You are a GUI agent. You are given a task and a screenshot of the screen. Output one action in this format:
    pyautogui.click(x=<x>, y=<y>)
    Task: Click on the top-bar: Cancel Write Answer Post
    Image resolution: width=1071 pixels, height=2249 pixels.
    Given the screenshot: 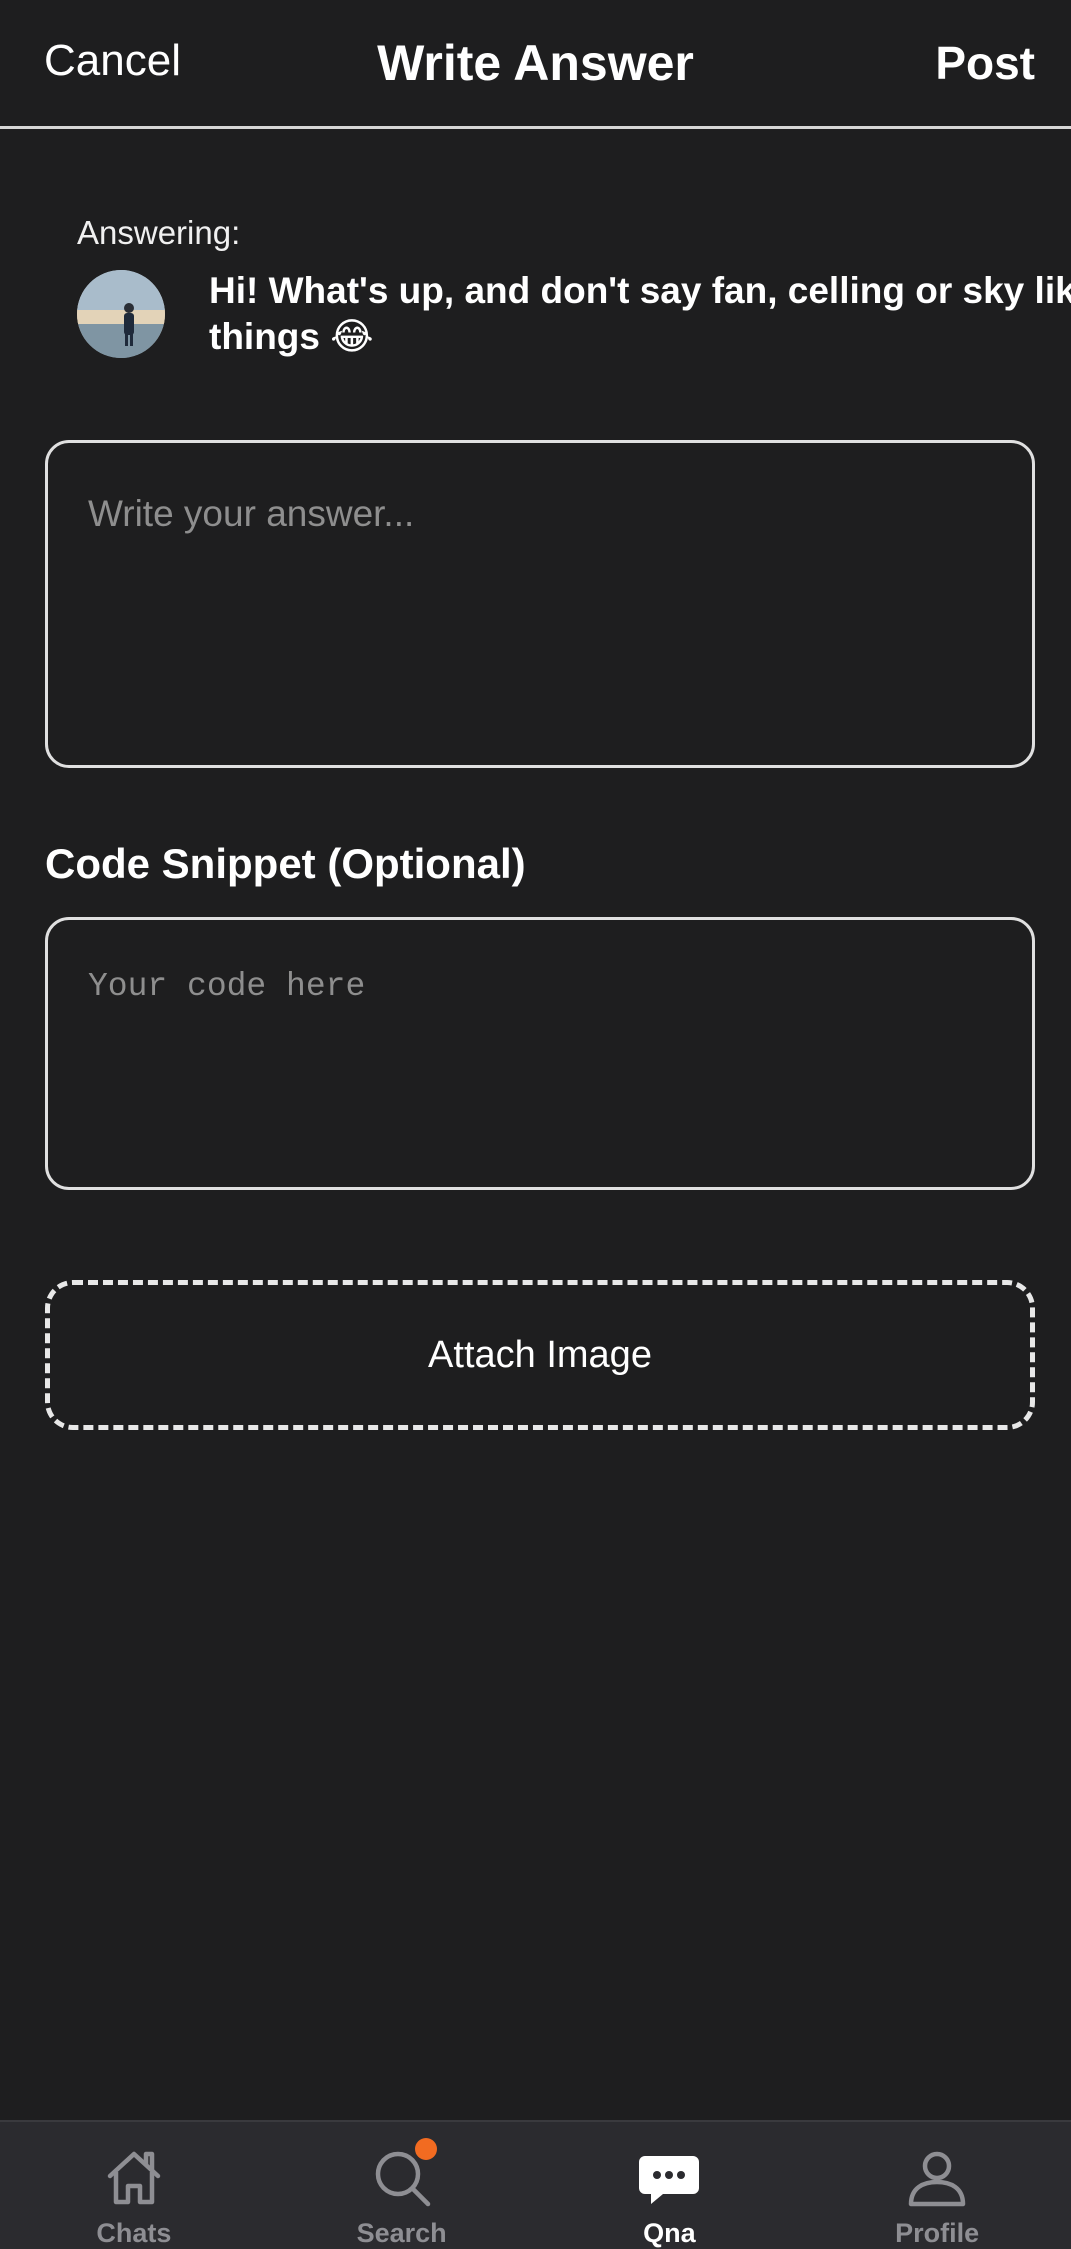 What is the action you would take?
    pyautogui.click(x=535, y=64)
    